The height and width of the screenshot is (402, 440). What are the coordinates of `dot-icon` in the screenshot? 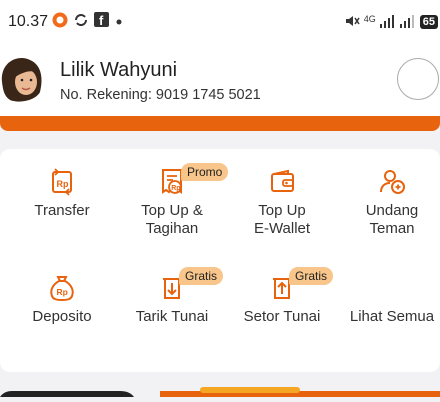 It's located at (119, 22).